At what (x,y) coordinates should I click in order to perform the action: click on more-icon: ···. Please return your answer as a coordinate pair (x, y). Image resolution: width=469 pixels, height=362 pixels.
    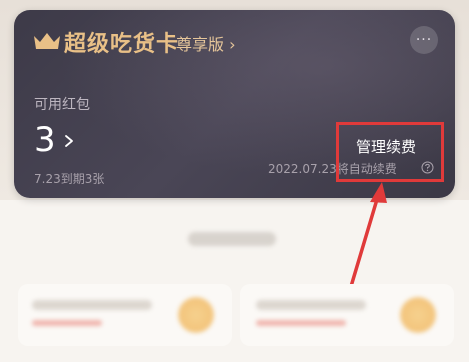
    Looking at the image, I should click on (424, 40).